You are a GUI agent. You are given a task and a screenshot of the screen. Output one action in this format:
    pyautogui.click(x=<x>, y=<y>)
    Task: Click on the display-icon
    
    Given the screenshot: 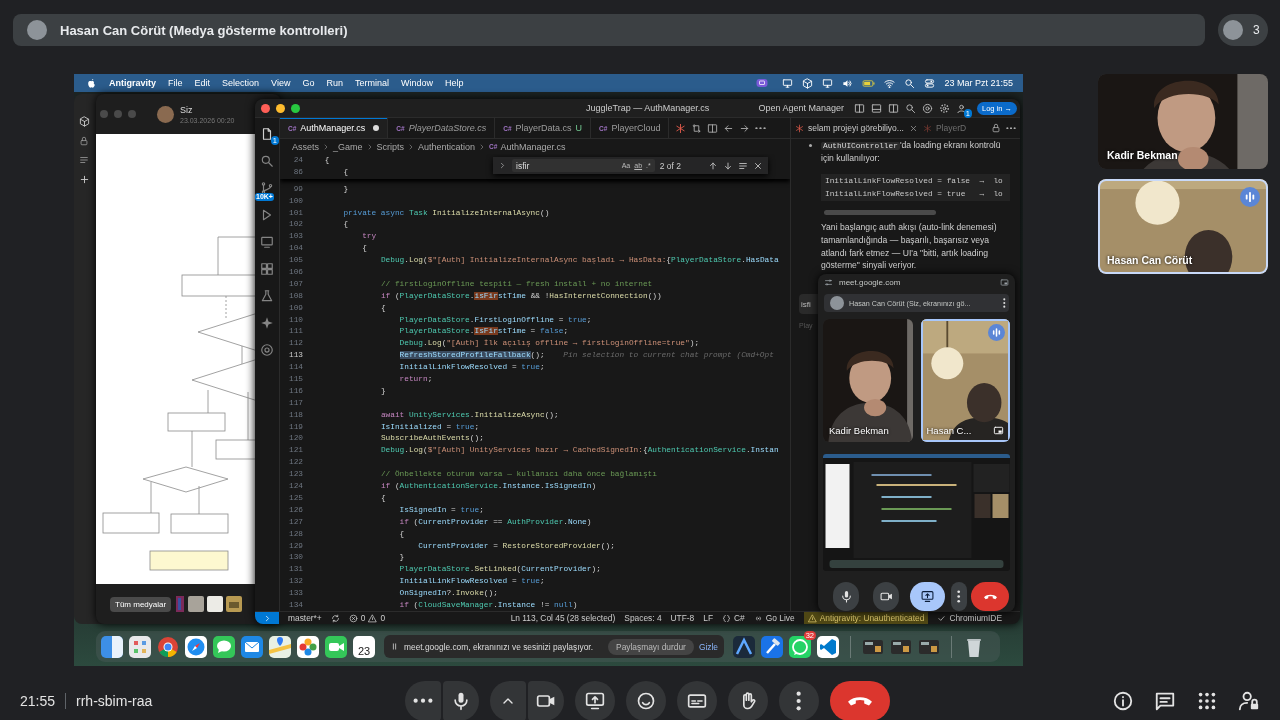 What is the action you would take?
    pyautogui.click(x=828, y=83)
    